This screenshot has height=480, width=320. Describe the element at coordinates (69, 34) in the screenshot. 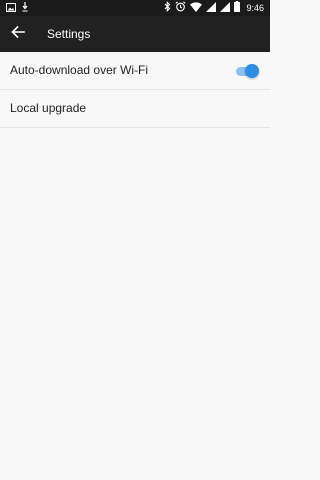

I see `page-title: Settings` at that location.